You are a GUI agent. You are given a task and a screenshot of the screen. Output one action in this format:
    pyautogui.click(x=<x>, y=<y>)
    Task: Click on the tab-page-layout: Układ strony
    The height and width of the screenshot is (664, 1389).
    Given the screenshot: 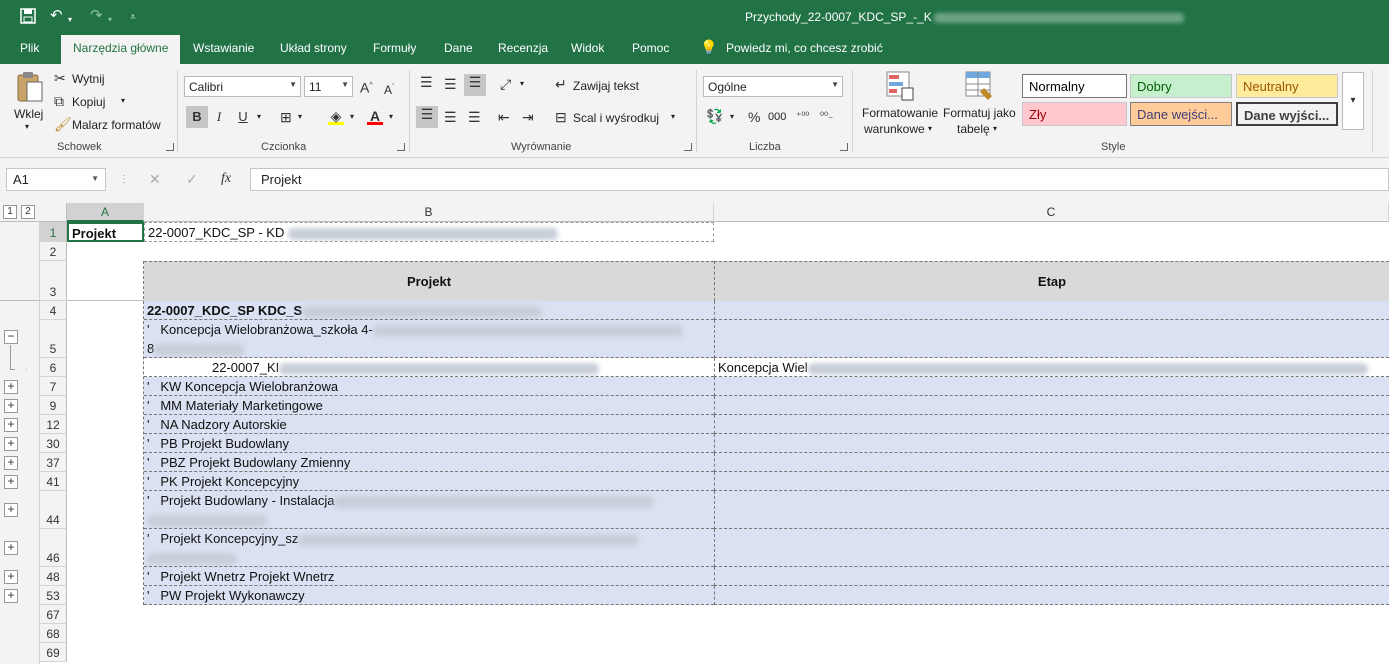 What is the action you would take?
    pyautogui.click(x=313, y=48)
    